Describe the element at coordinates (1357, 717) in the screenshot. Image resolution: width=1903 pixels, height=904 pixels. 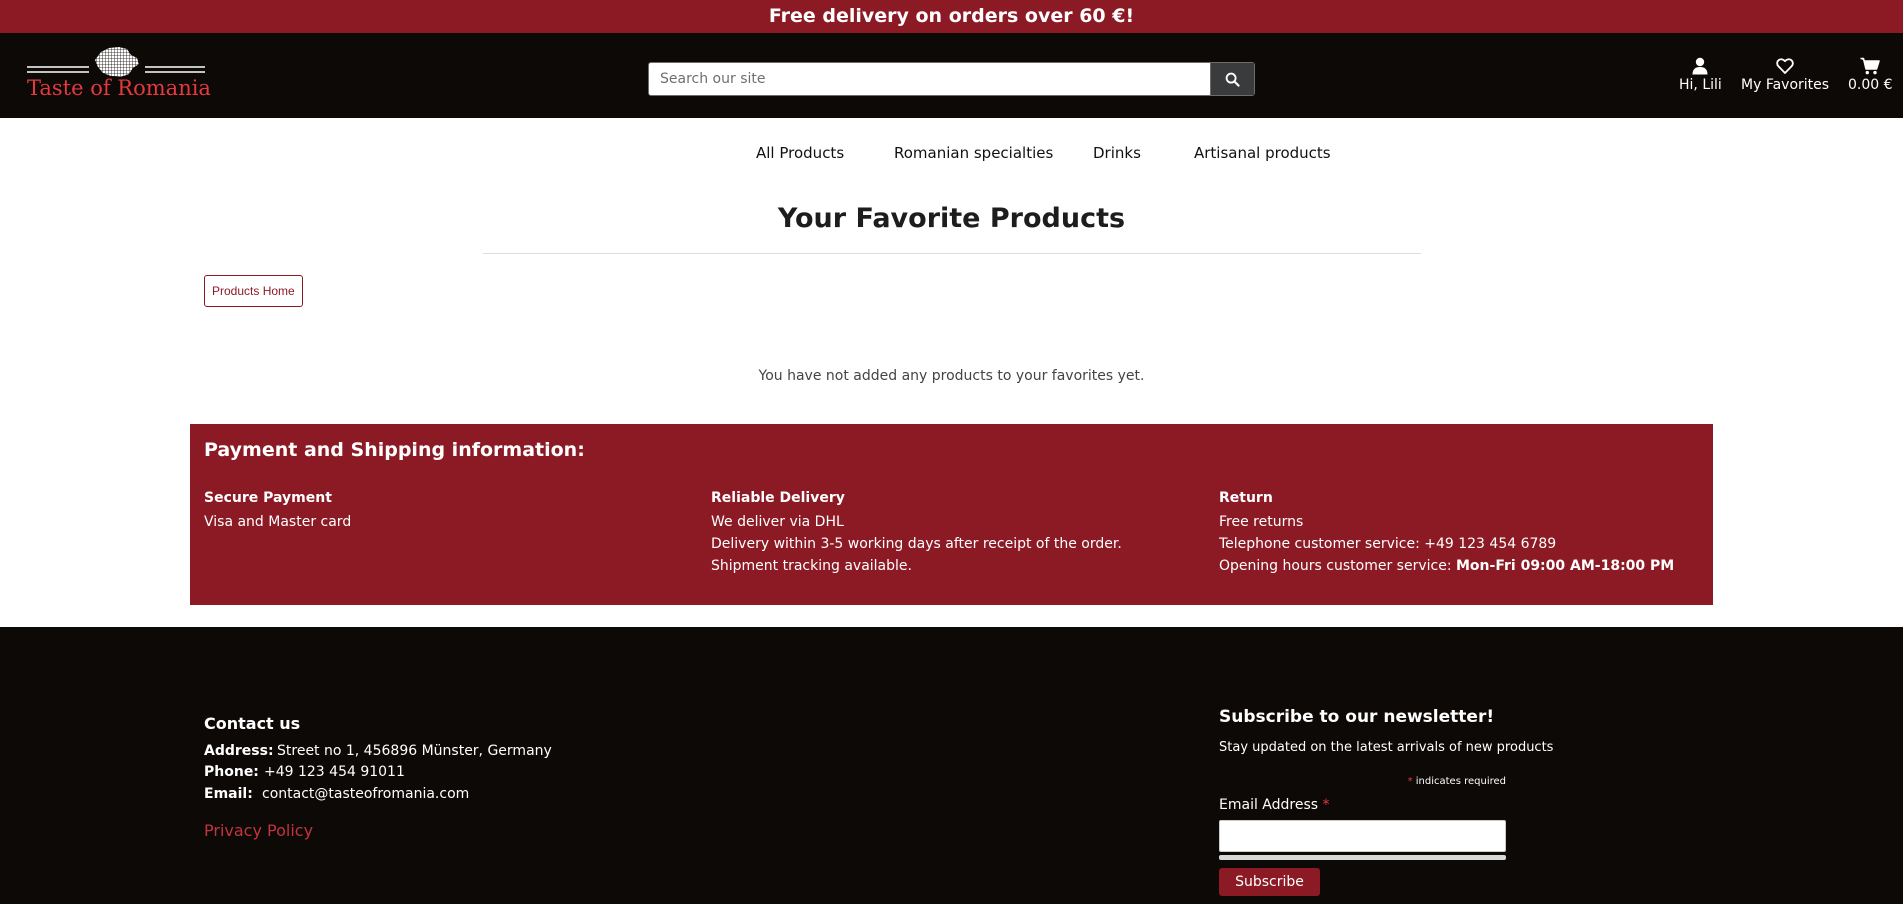
I see `newsletter-heading: Subscribe to our newsletter!` at that location.